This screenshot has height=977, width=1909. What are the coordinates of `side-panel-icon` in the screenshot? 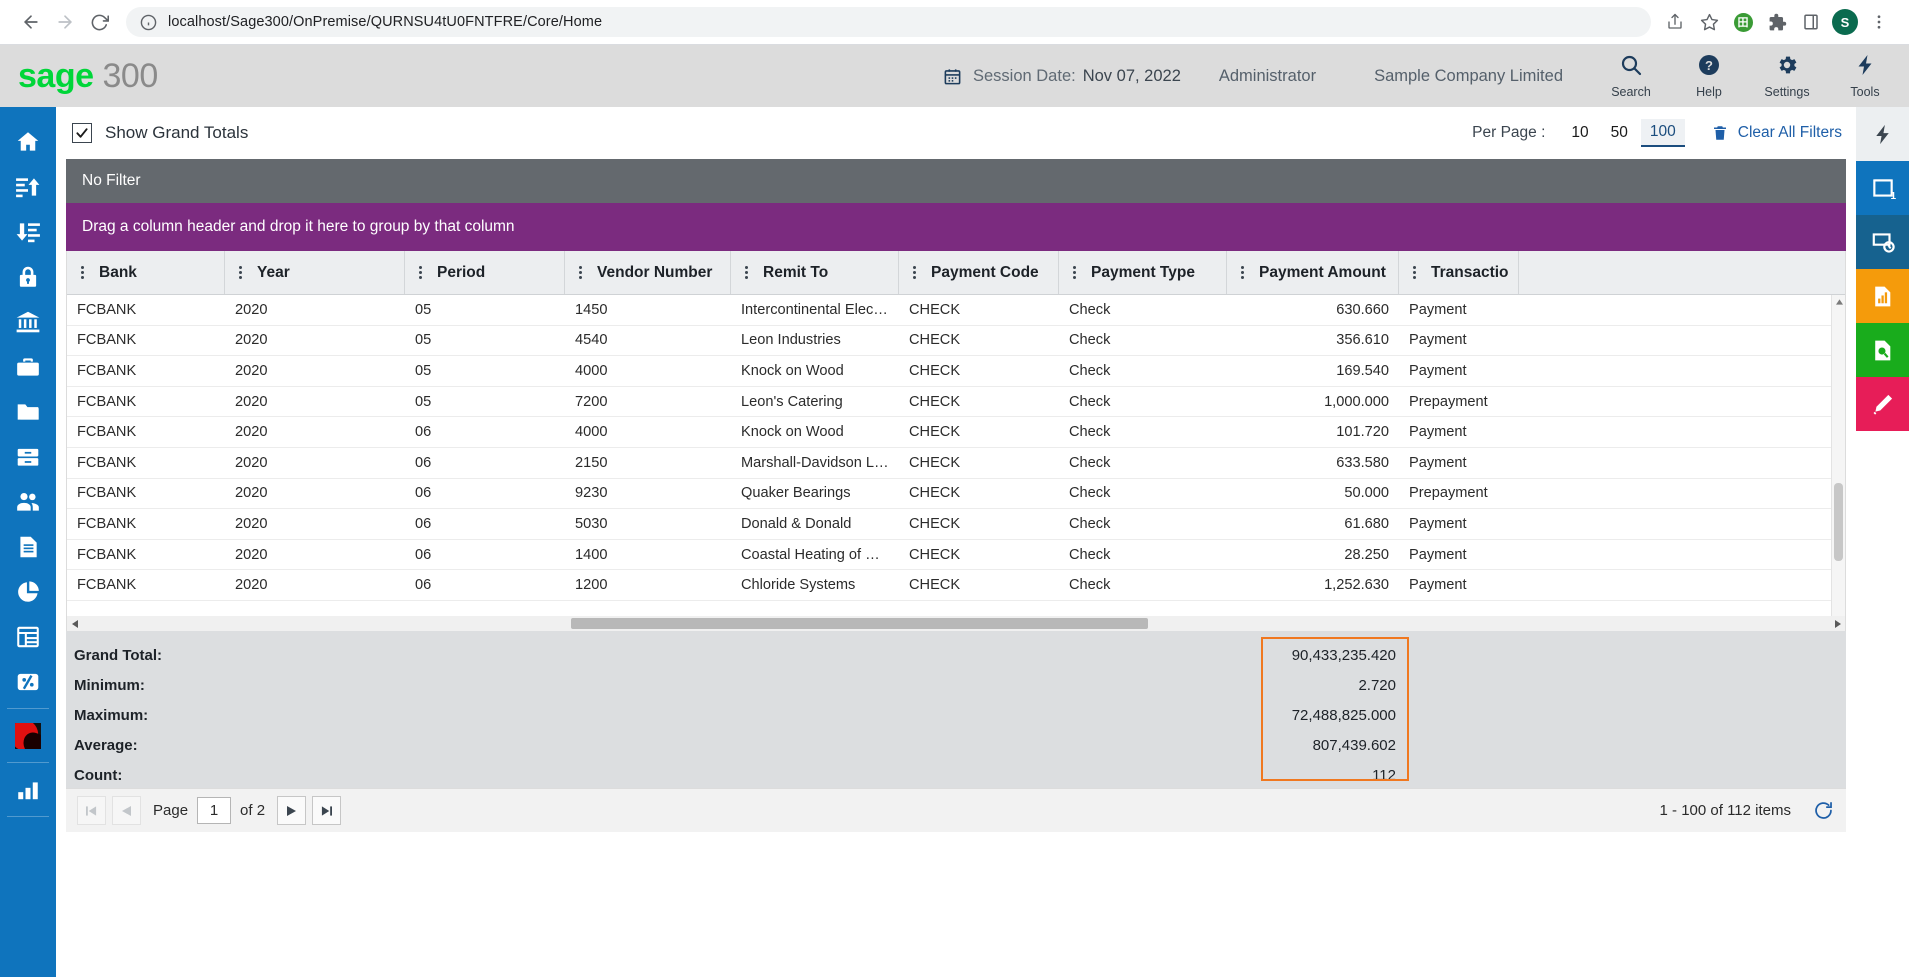 It's located at (1811, 22).